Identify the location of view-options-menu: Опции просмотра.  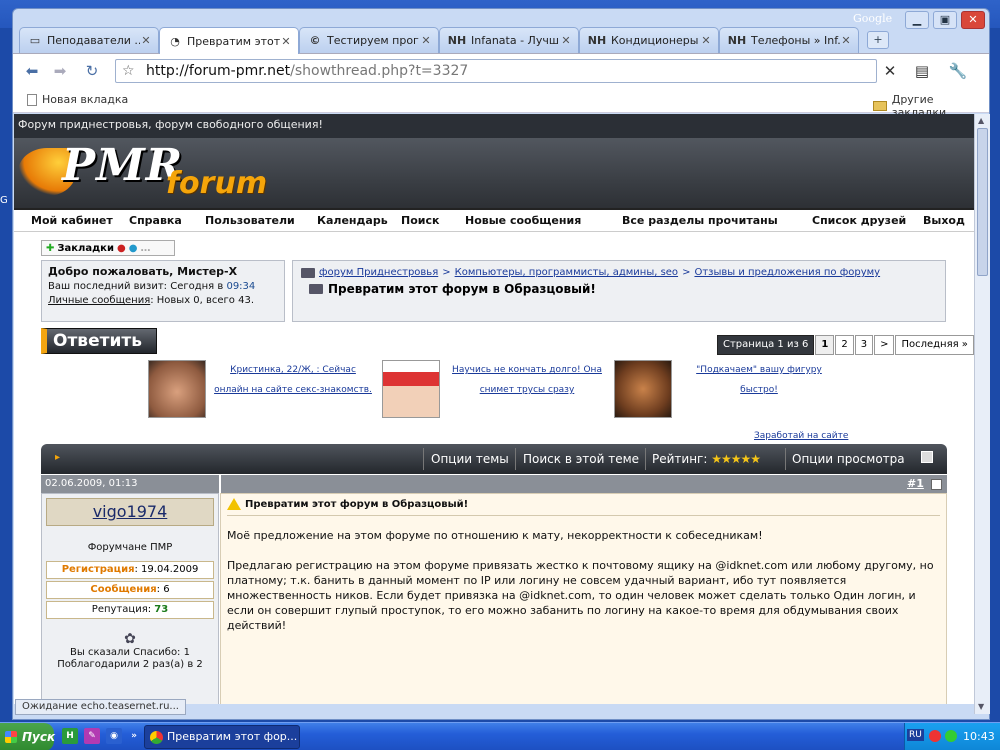
(848, 459).